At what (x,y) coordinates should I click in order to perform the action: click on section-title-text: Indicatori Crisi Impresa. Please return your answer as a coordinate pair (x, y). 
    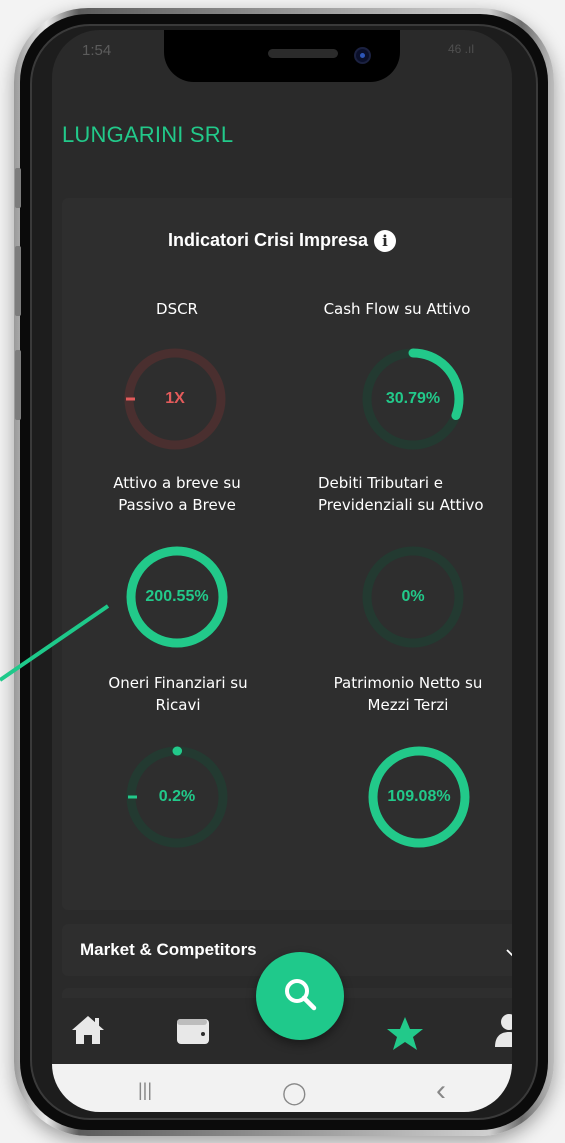
    Looking at the image, I should click on (268, 240).